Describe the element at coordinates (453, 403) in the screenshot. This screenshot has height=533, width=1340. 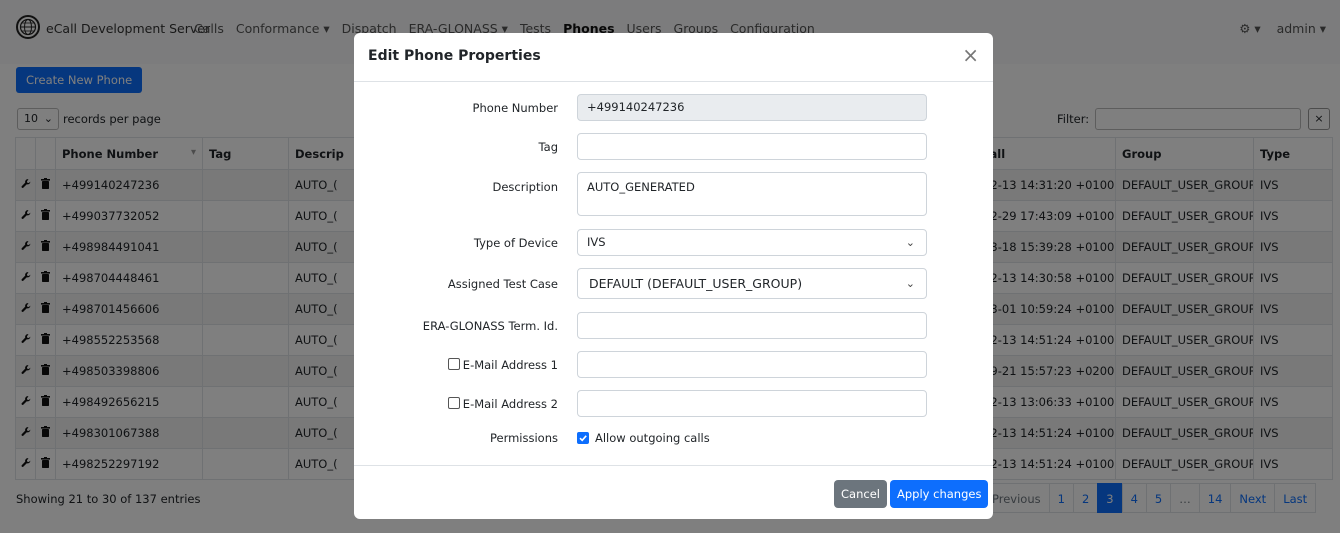
I see `email2-checkbox` at that location.